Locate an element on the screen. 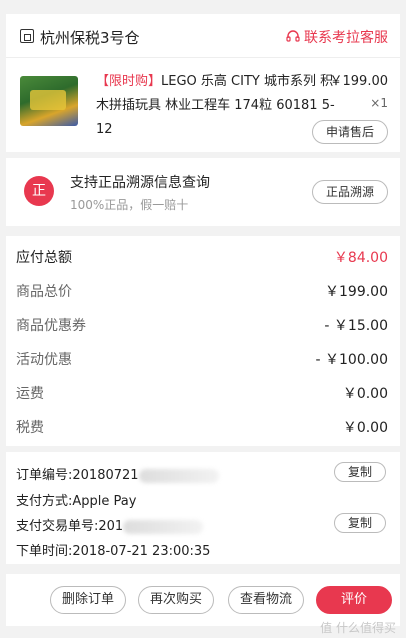 Image resolution: width=406 pixels, height=638 pixels. row-label: 活动优惠 is located at coordinates (44, 360).